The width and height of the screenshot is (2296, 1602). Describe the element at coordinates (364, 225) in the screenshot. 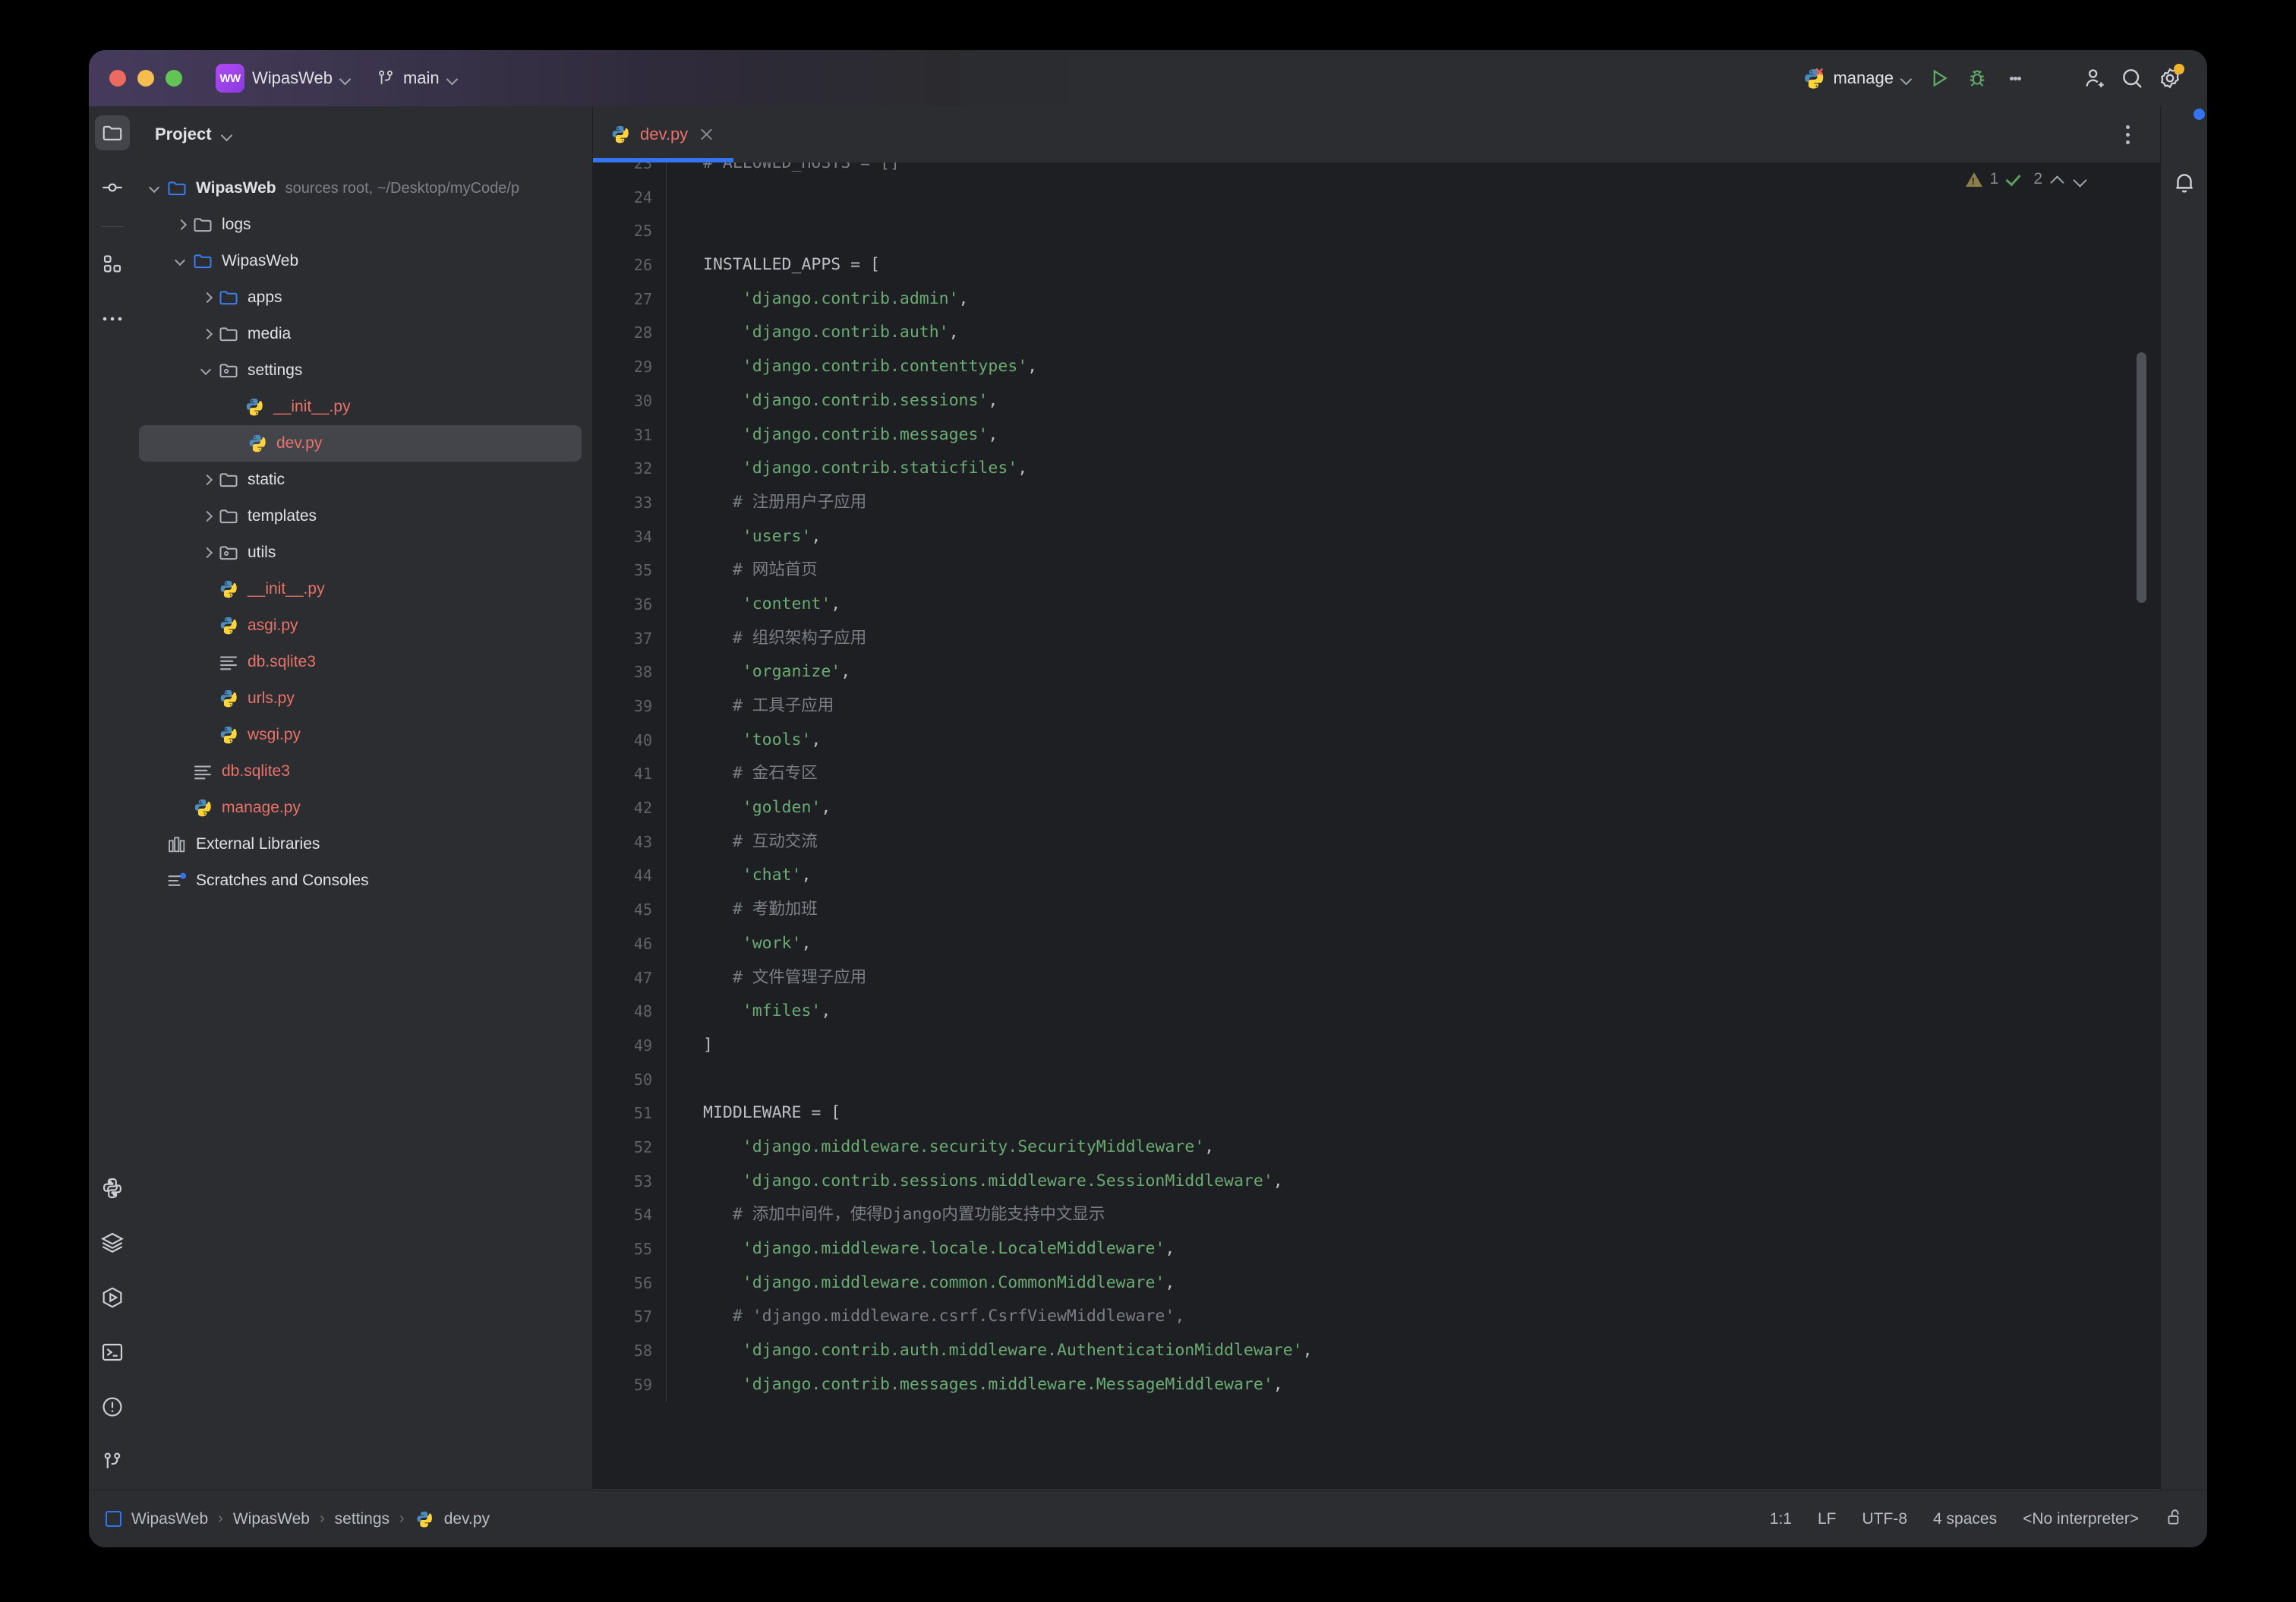

I see `tree-item-logs: logs` at that location.